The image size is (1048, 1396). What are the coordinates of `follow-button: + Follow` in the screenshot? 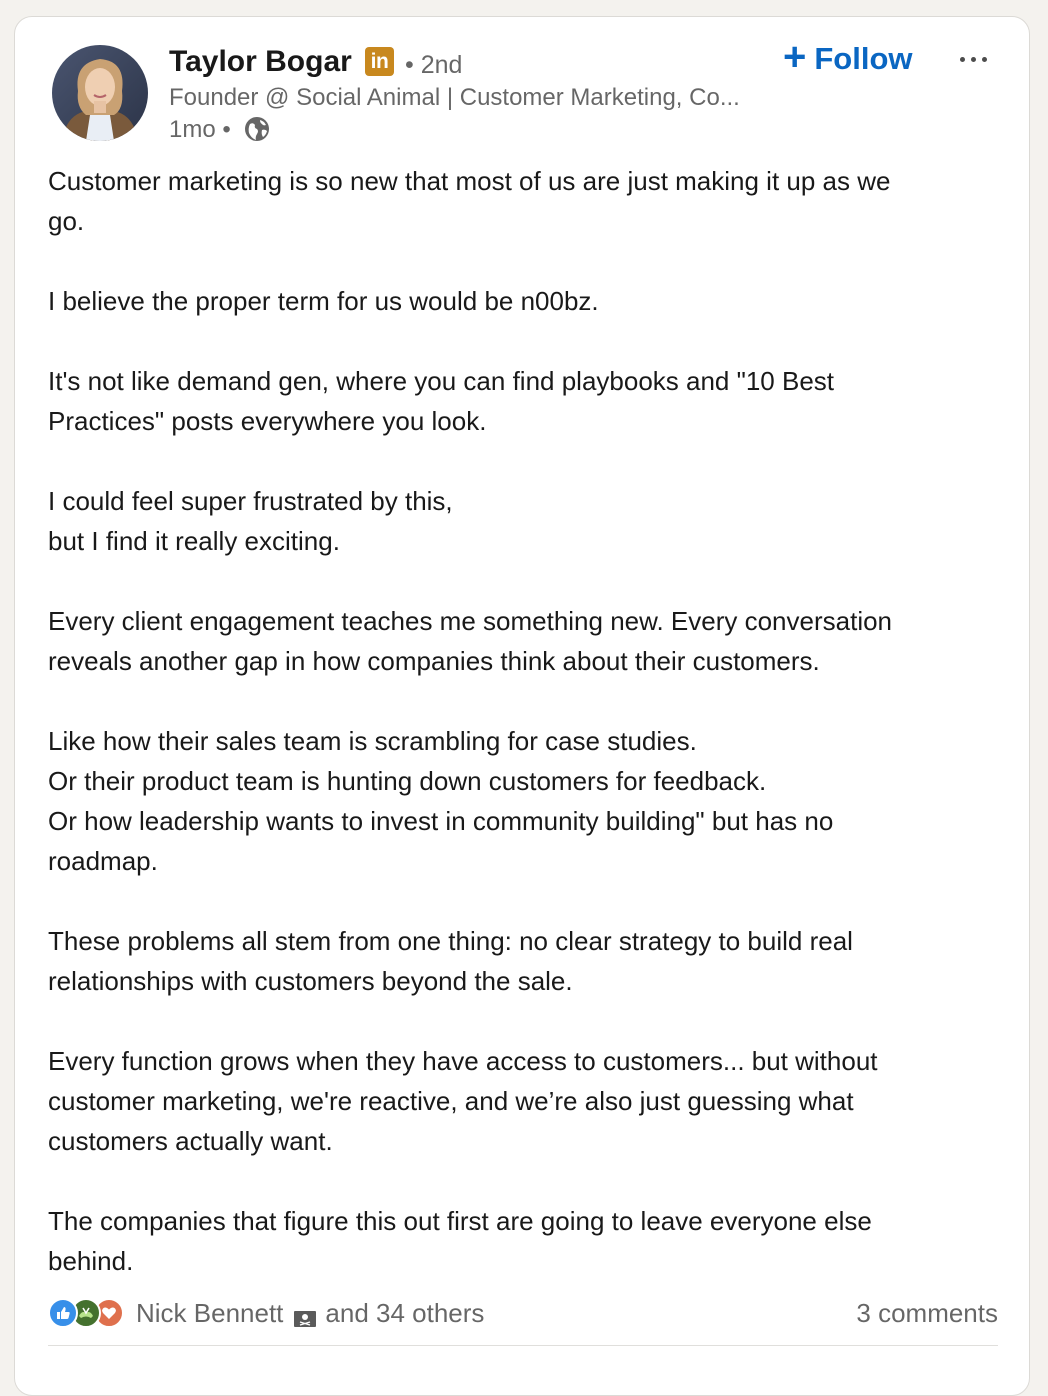 It's located at (848, 57).